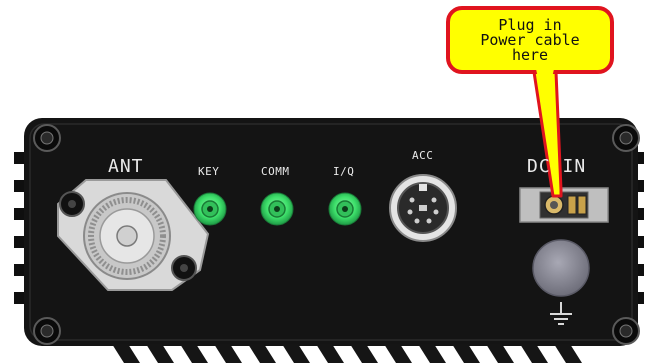 This screenshot has height=363, width=654. I want to click on label-comm: COMM, so click(275, 171).